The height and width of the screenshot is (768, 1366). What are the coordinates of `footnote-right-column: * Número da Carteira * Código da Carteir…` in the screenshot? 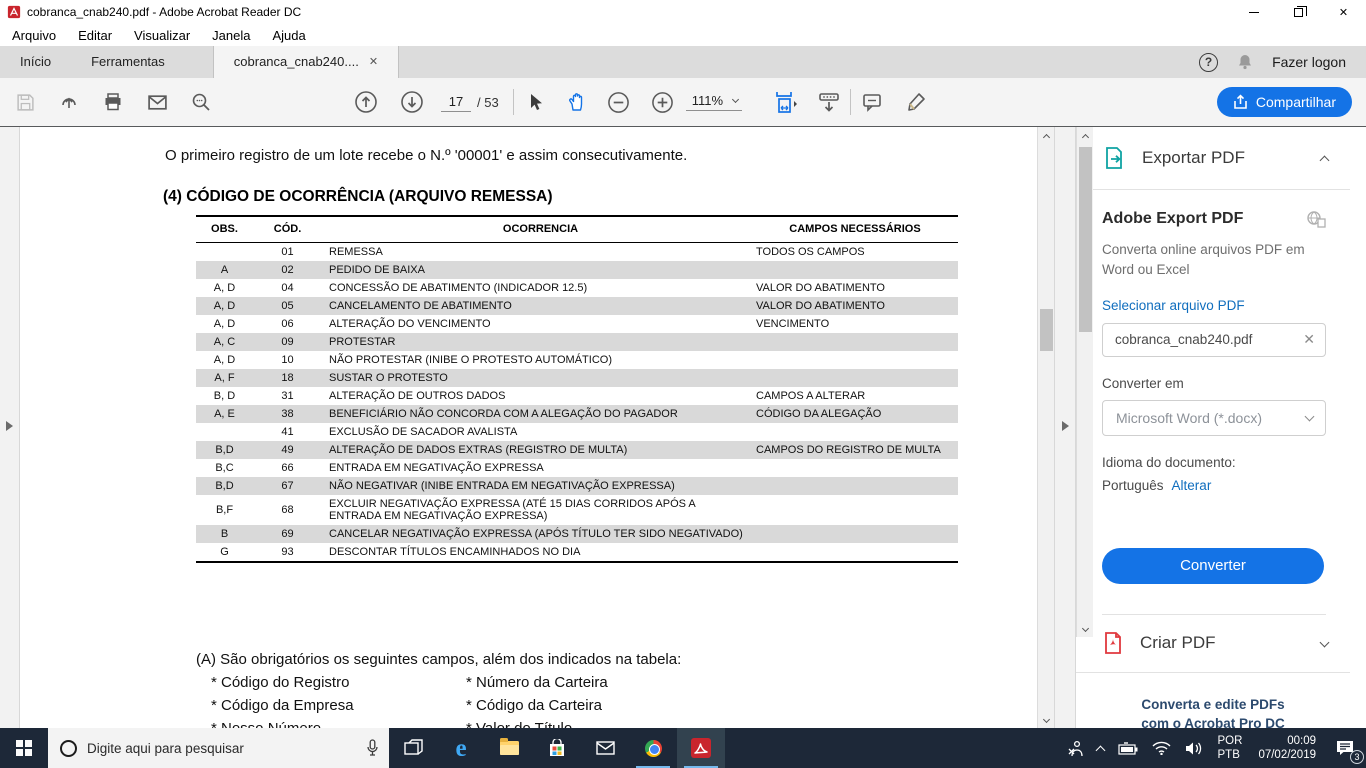 It's located at (537, 700).